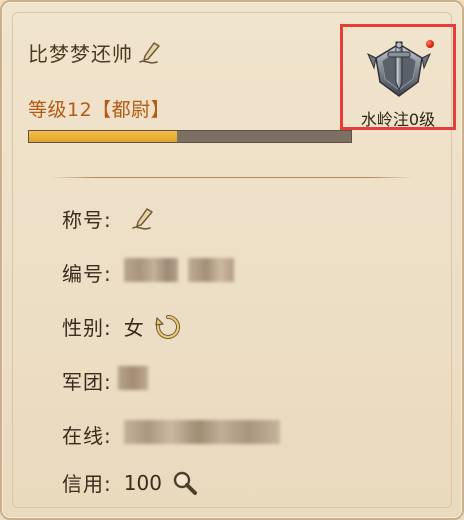  I want to click on credit-row: 信用: 100, so click(130, 482).